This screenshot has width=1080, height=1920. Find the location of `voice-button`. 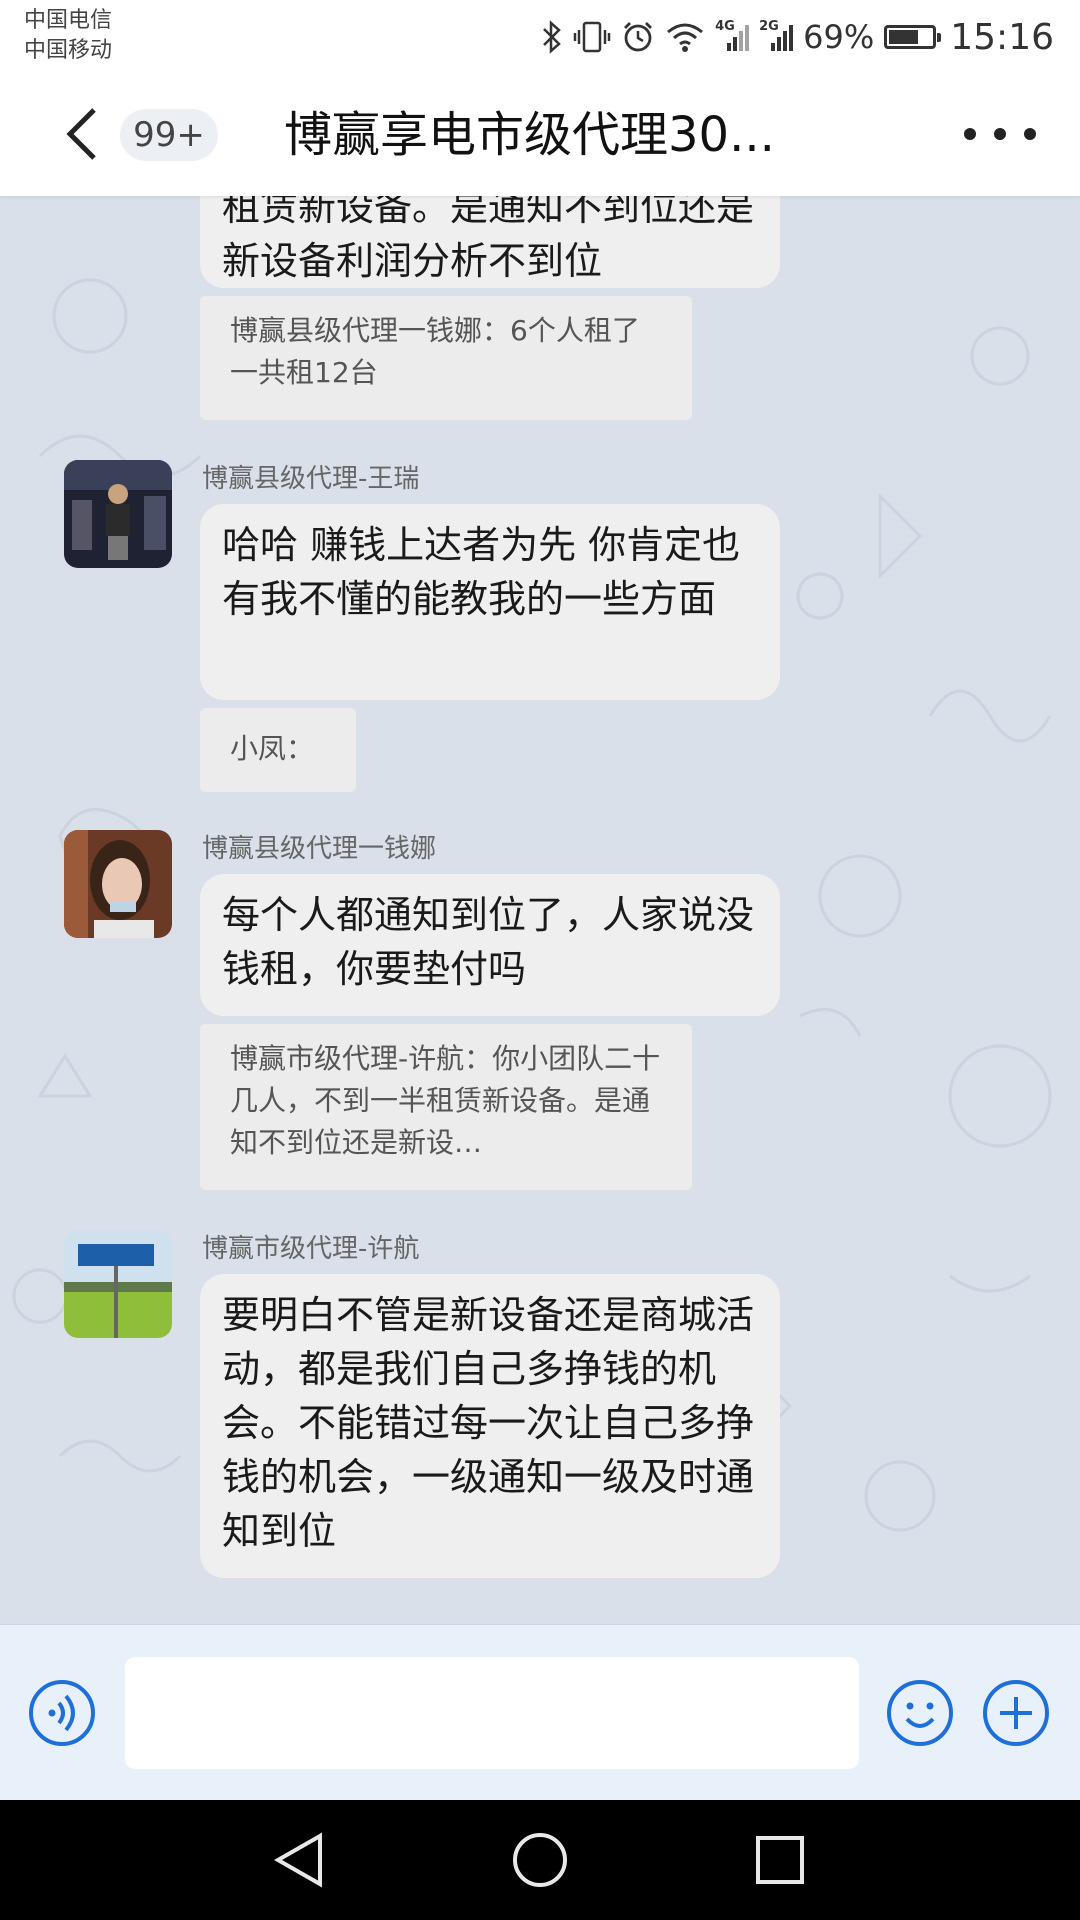

voice-button is located at coordinates (62, 1713).